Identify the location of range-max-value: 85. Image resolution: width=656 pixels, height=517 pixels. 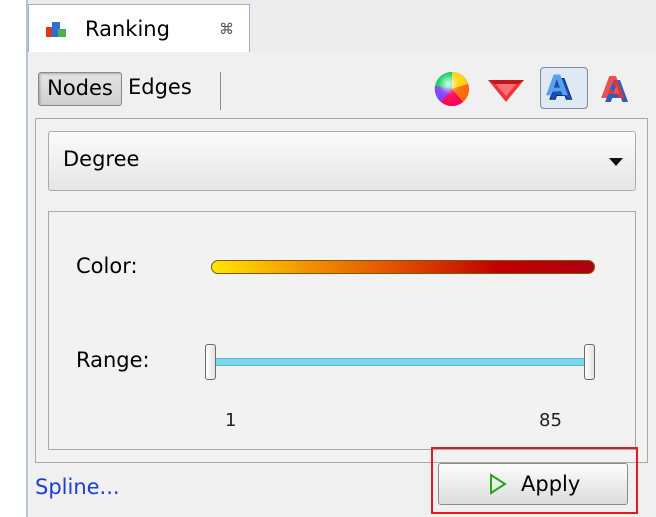
(550, 420).